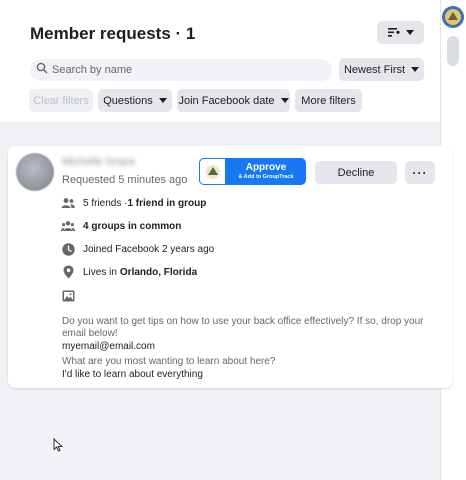 This screenshot has width=466, height=480. Describe the element at coordinates (266, 177) in the screenshot. I see `approve-sublabel: & Add to GroupTrack` at that location.